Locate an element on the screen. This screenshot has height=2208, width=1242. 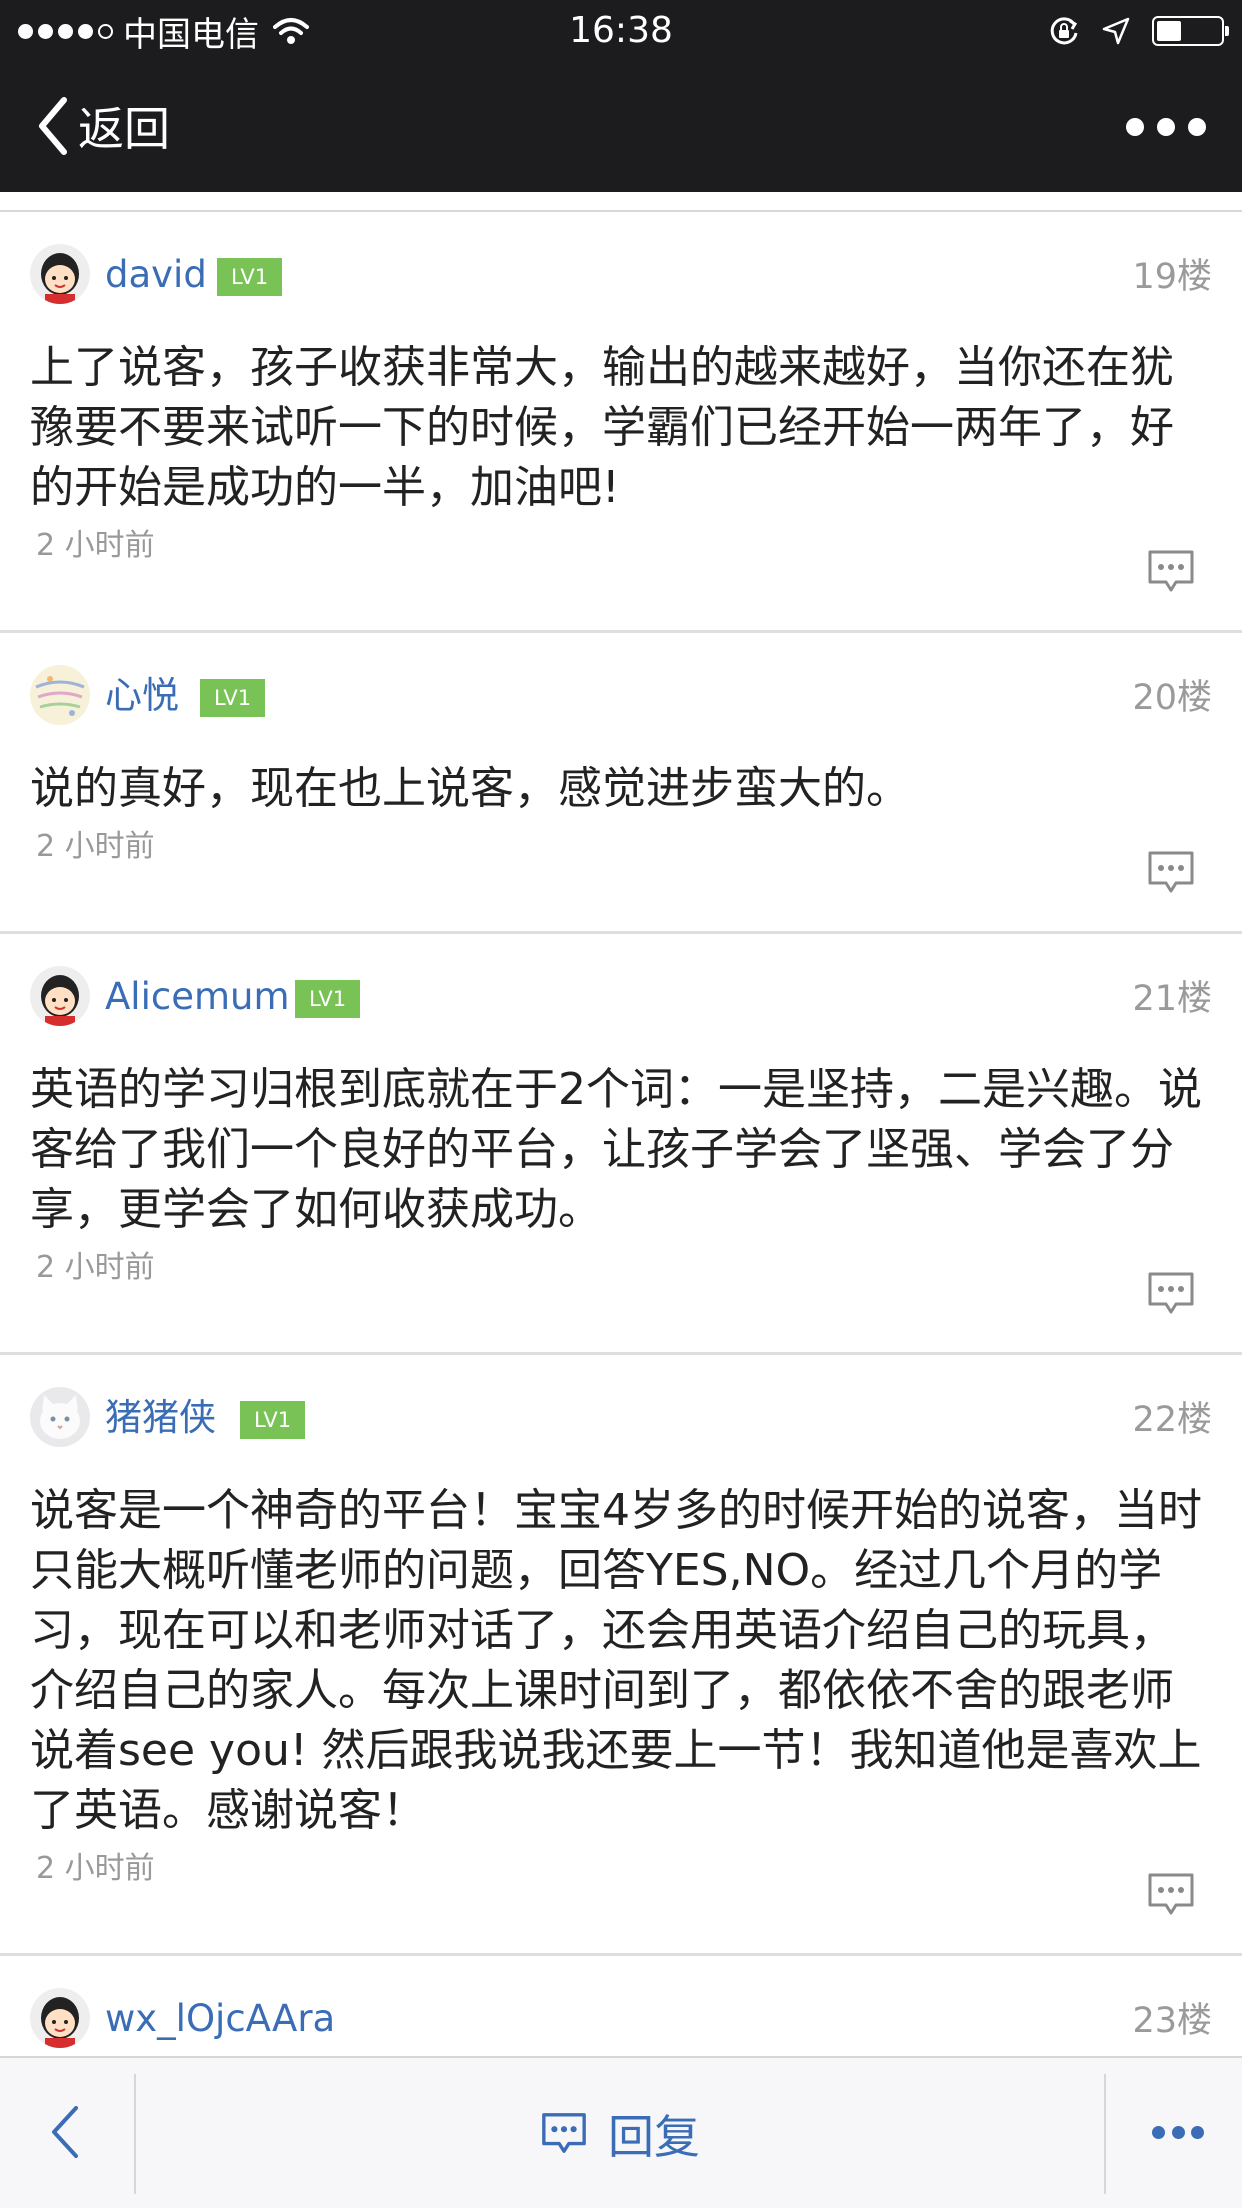
floor-number: 20楼 is located at coordinates (1172, 698).